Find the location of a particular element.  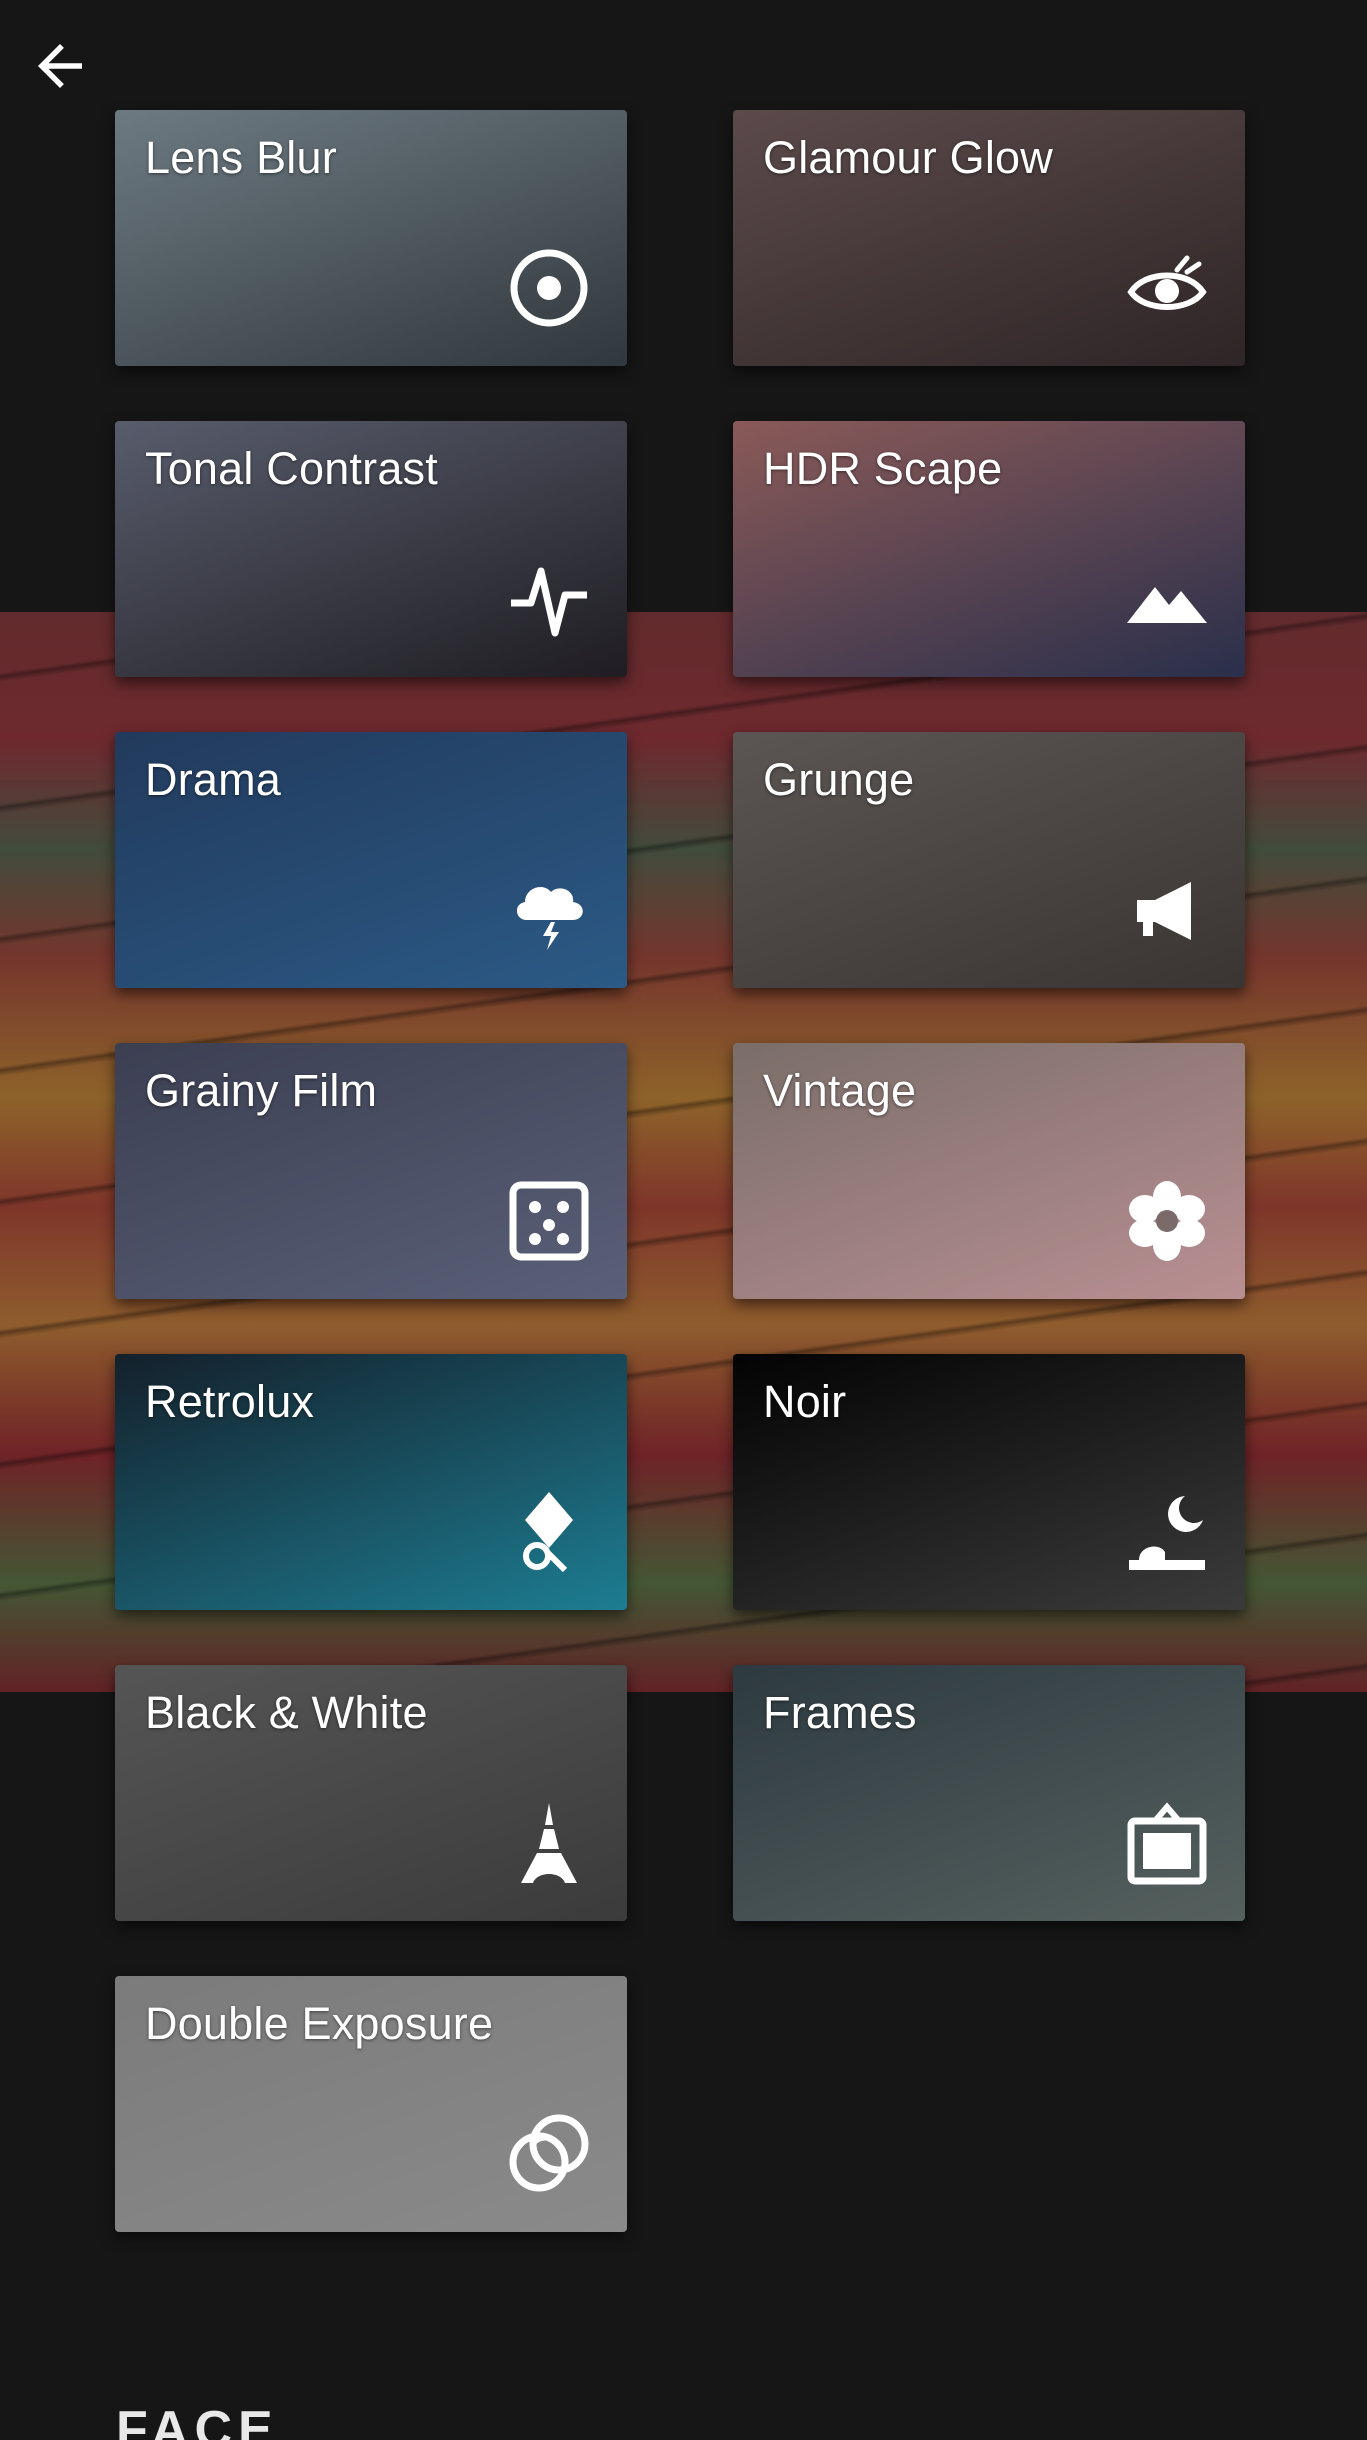

arrow-back-icon is located at coordinates (60, 66).